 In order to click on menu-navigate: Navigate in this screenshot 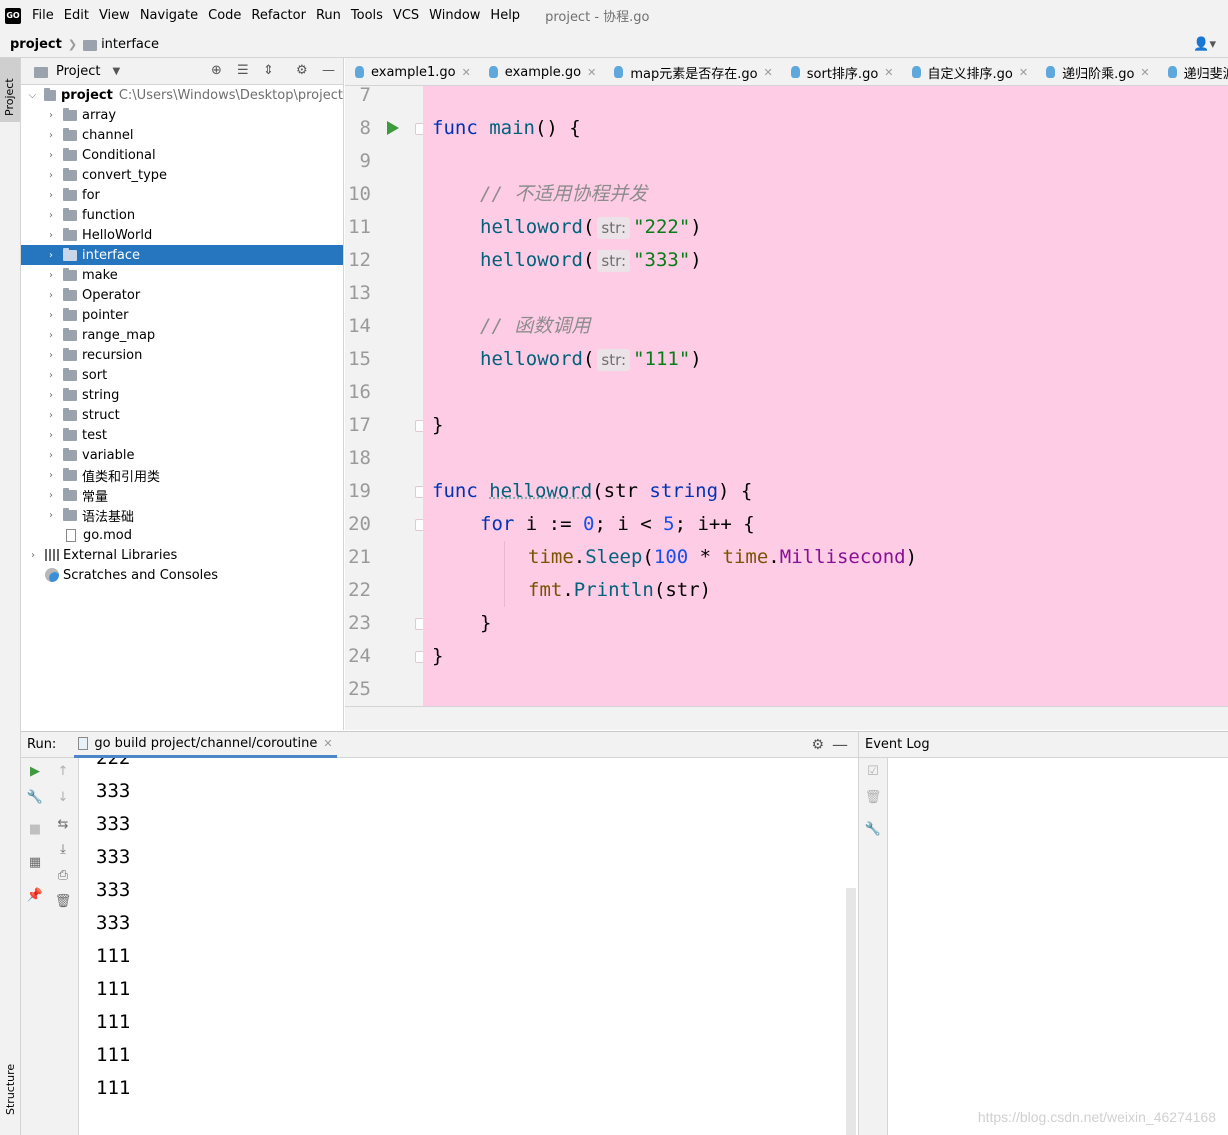, I will do `click(169, 15)`.